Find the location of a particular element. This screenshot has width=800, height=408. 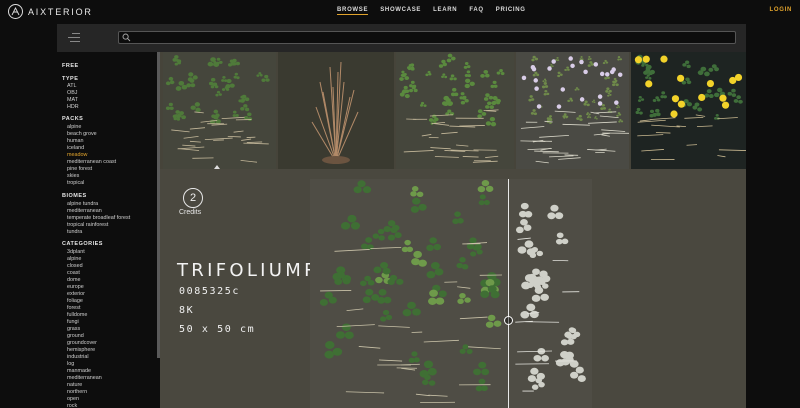

category-item: fulldome is located at coordinates (77, 315).